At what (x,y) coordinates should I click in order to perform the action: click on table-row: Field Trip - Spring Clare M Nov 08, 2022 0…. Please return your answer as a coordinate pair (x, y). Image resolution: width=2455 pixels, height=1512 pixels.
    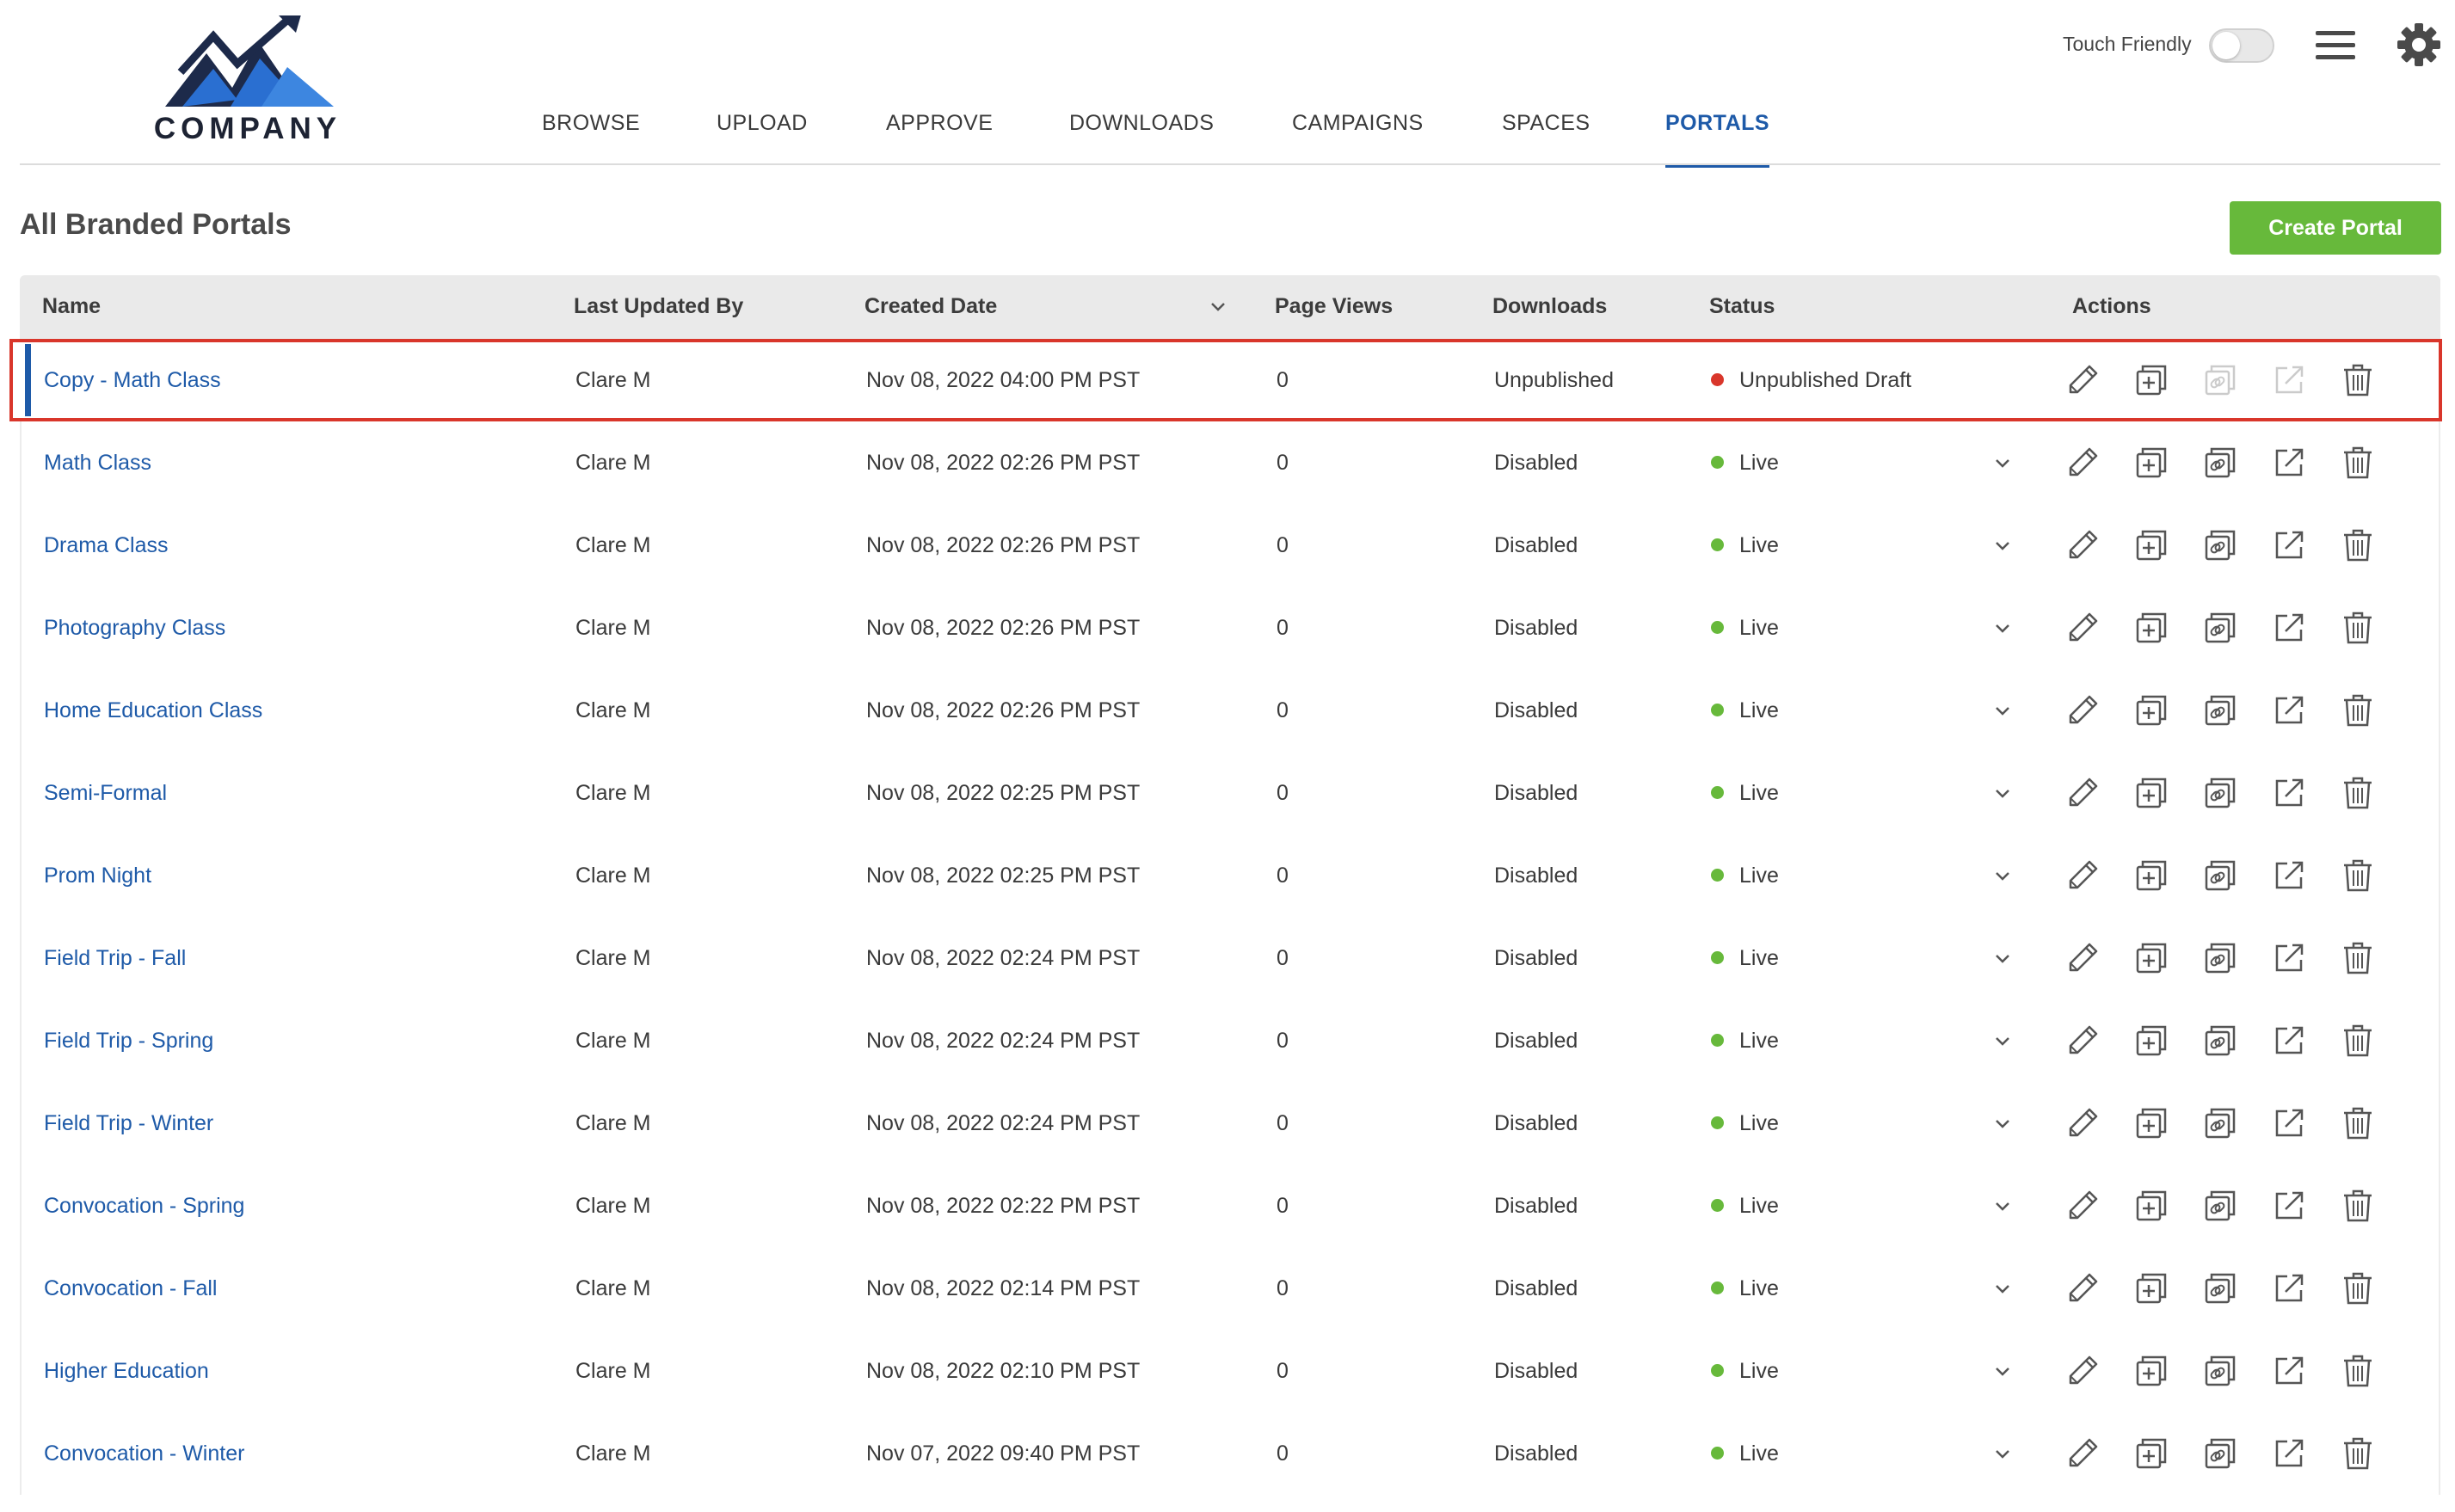
    Looking at the image, I should click on (1230, 1041).